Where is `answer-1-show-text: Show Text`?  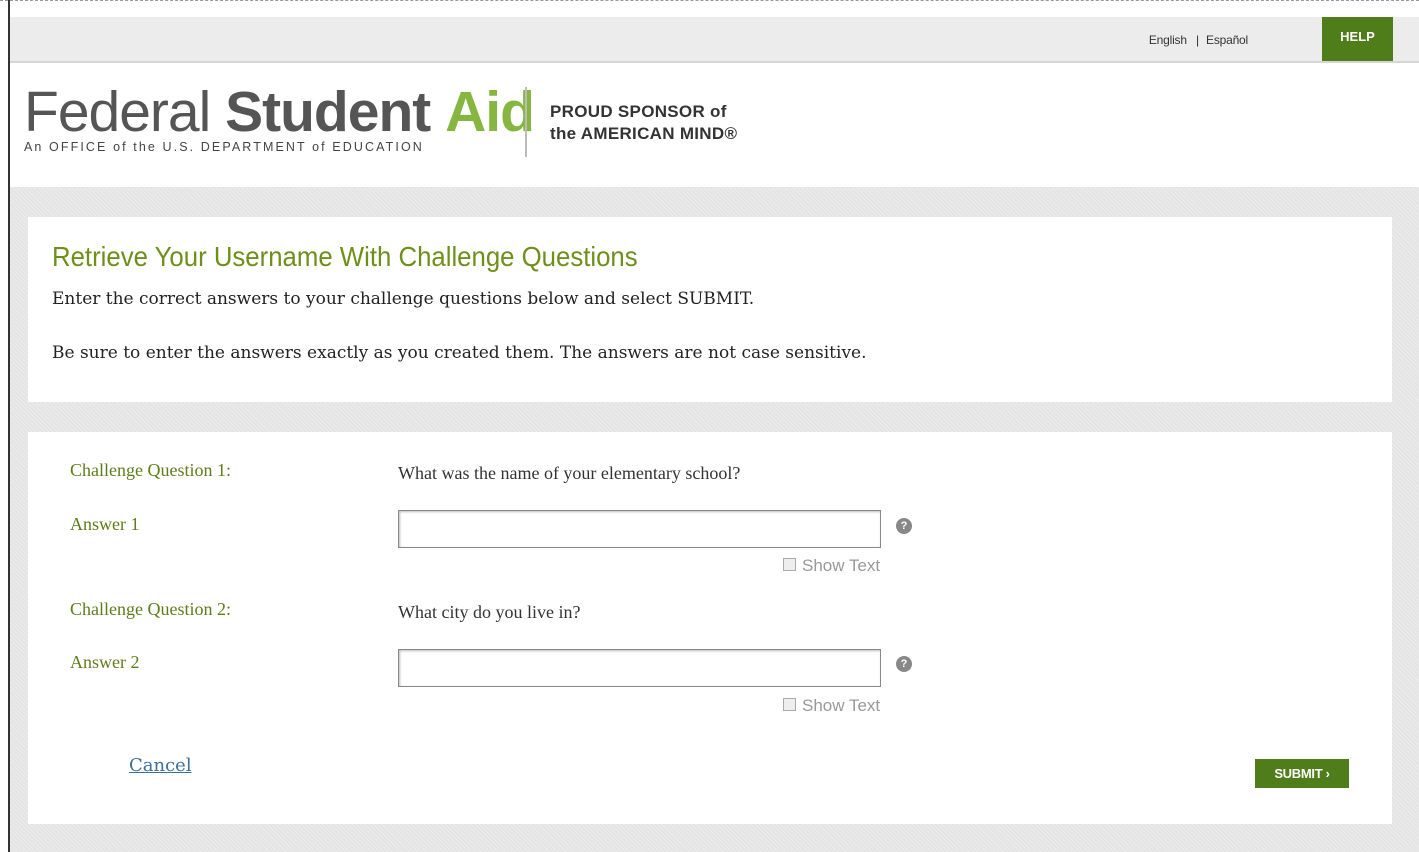 answer-1-show-text: Show Text is located at coordinates (831, 566).